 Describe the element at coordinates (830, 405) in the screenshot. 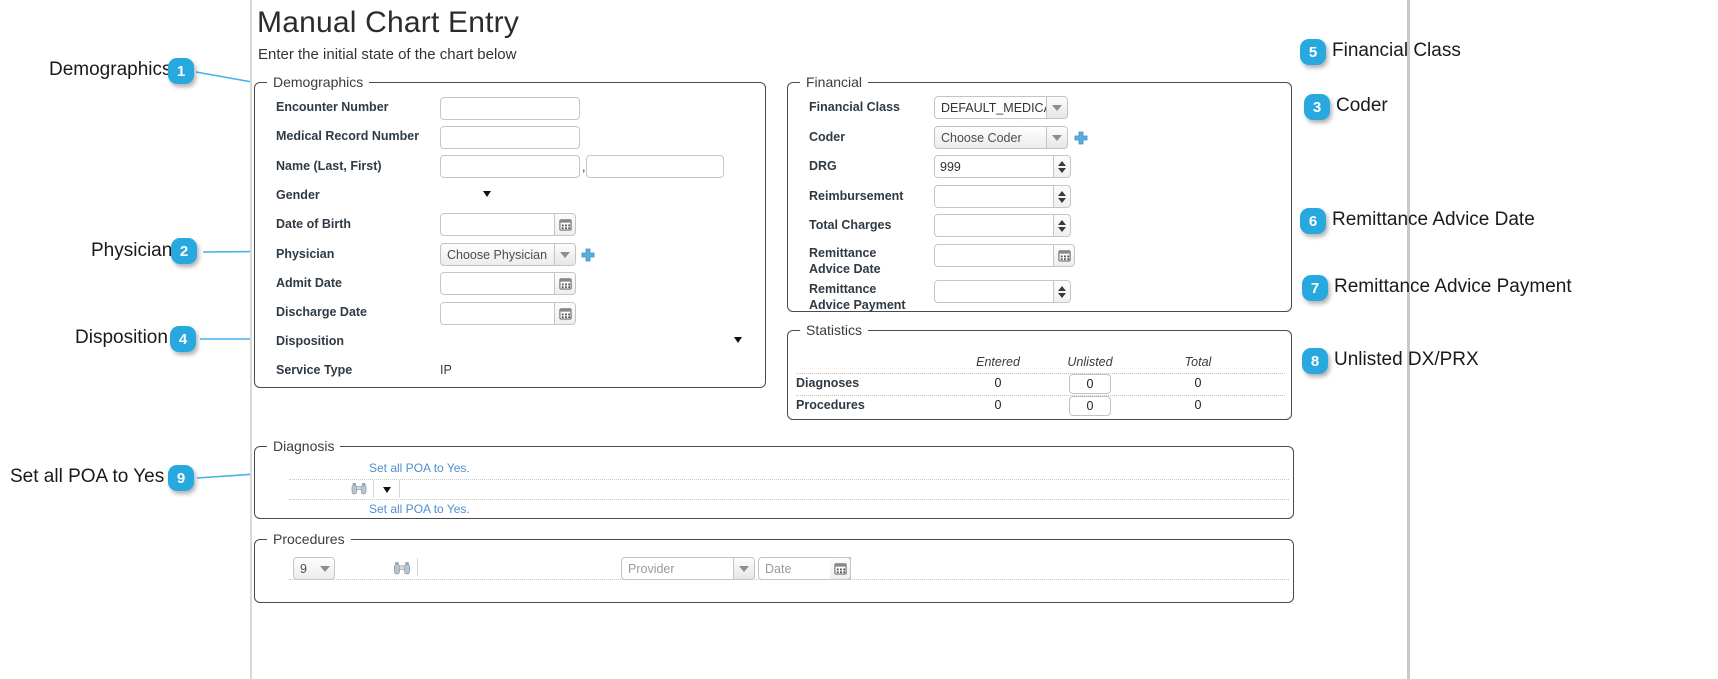

I see `statistics-row-procedures-label: Procedures` at that location.